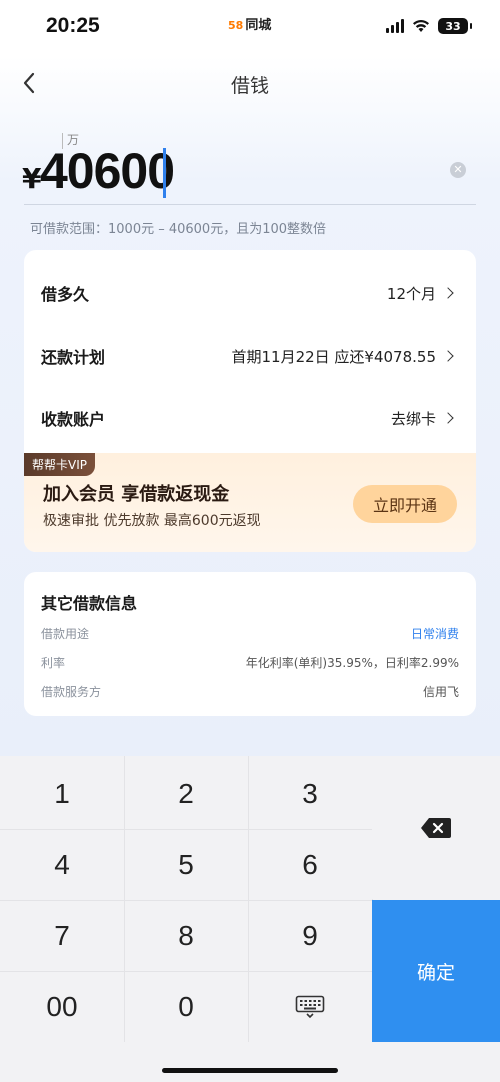 This screenshot has width=500, height=1082. What do you see at coordinates (59, 464) in the screenshot?
I see `vip-tag: 帮帮卡VIP` at bounding box center [59, 464].